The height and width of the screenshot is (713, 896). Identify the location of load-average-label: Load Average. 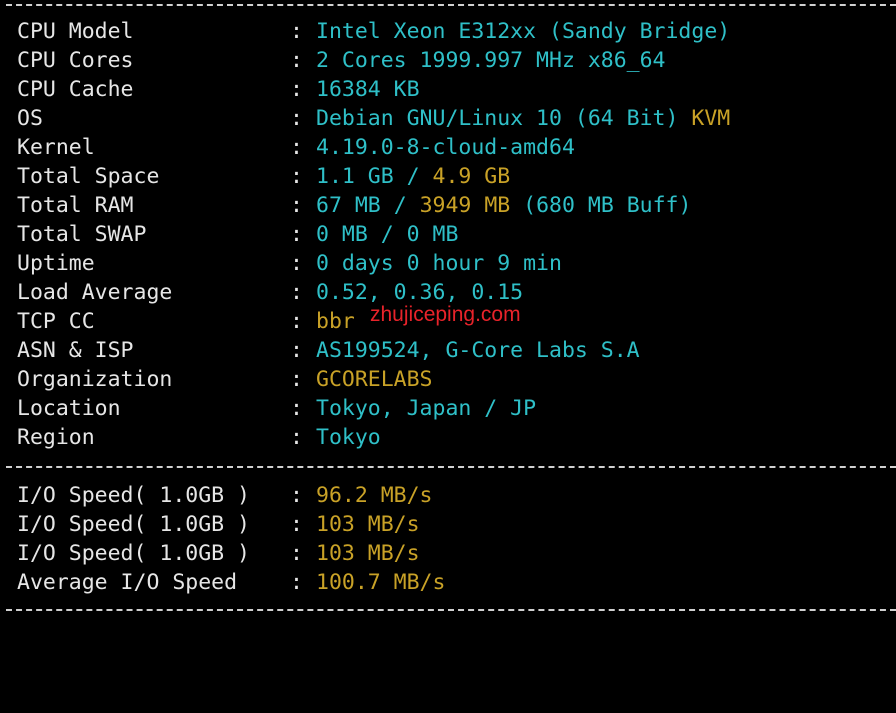
(95, 292).